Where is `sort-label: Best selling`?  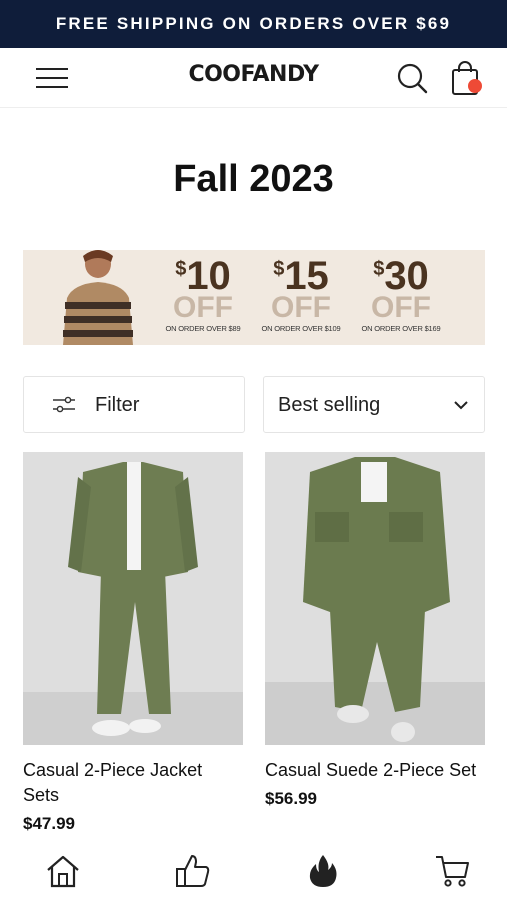 sort-label: Best selling is located at coordinates (329, 405).